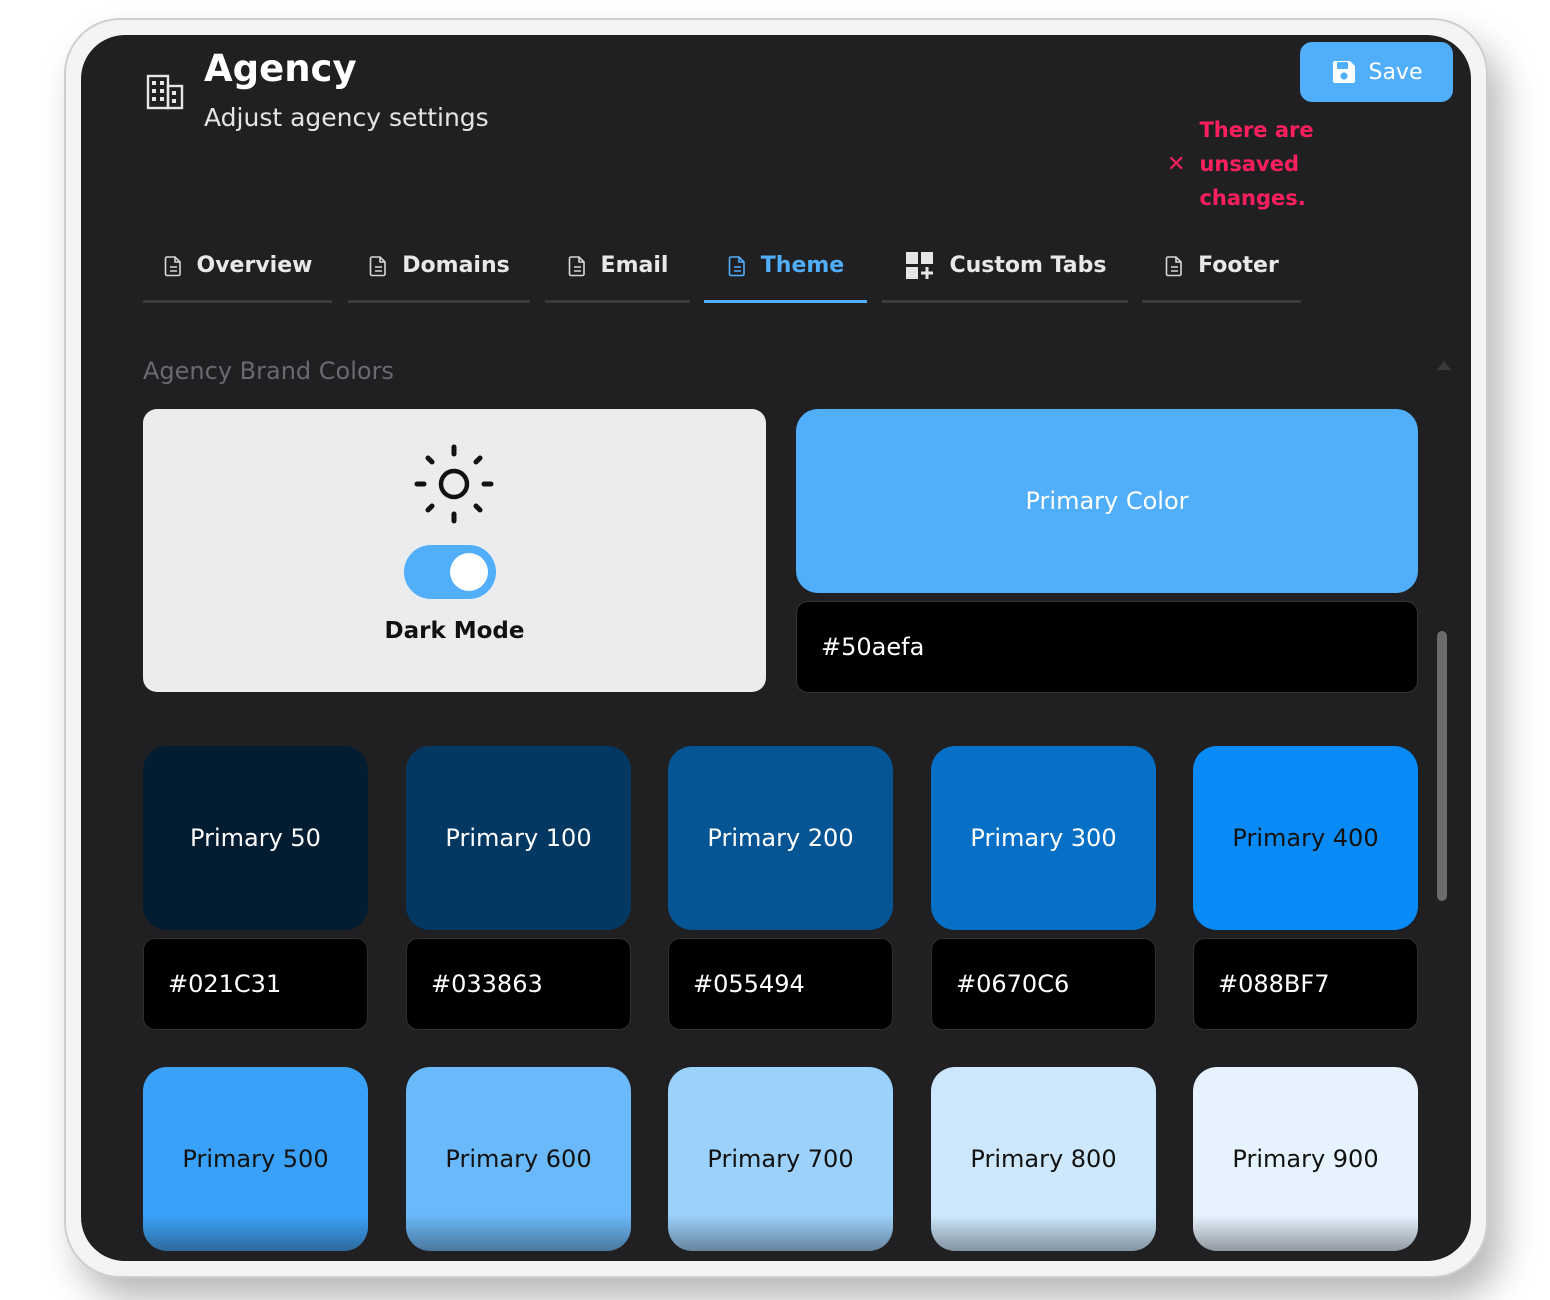 Image resolution: width=1550 pixels, height=1300 pixels. I want to click on save-button: Save, so click(1376, 72).